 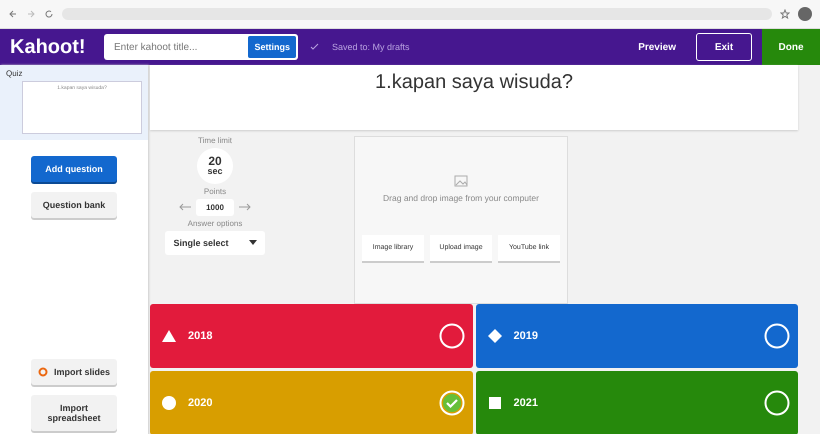 I want to click on add-question-button: Add question, so click(x=74, y=169).